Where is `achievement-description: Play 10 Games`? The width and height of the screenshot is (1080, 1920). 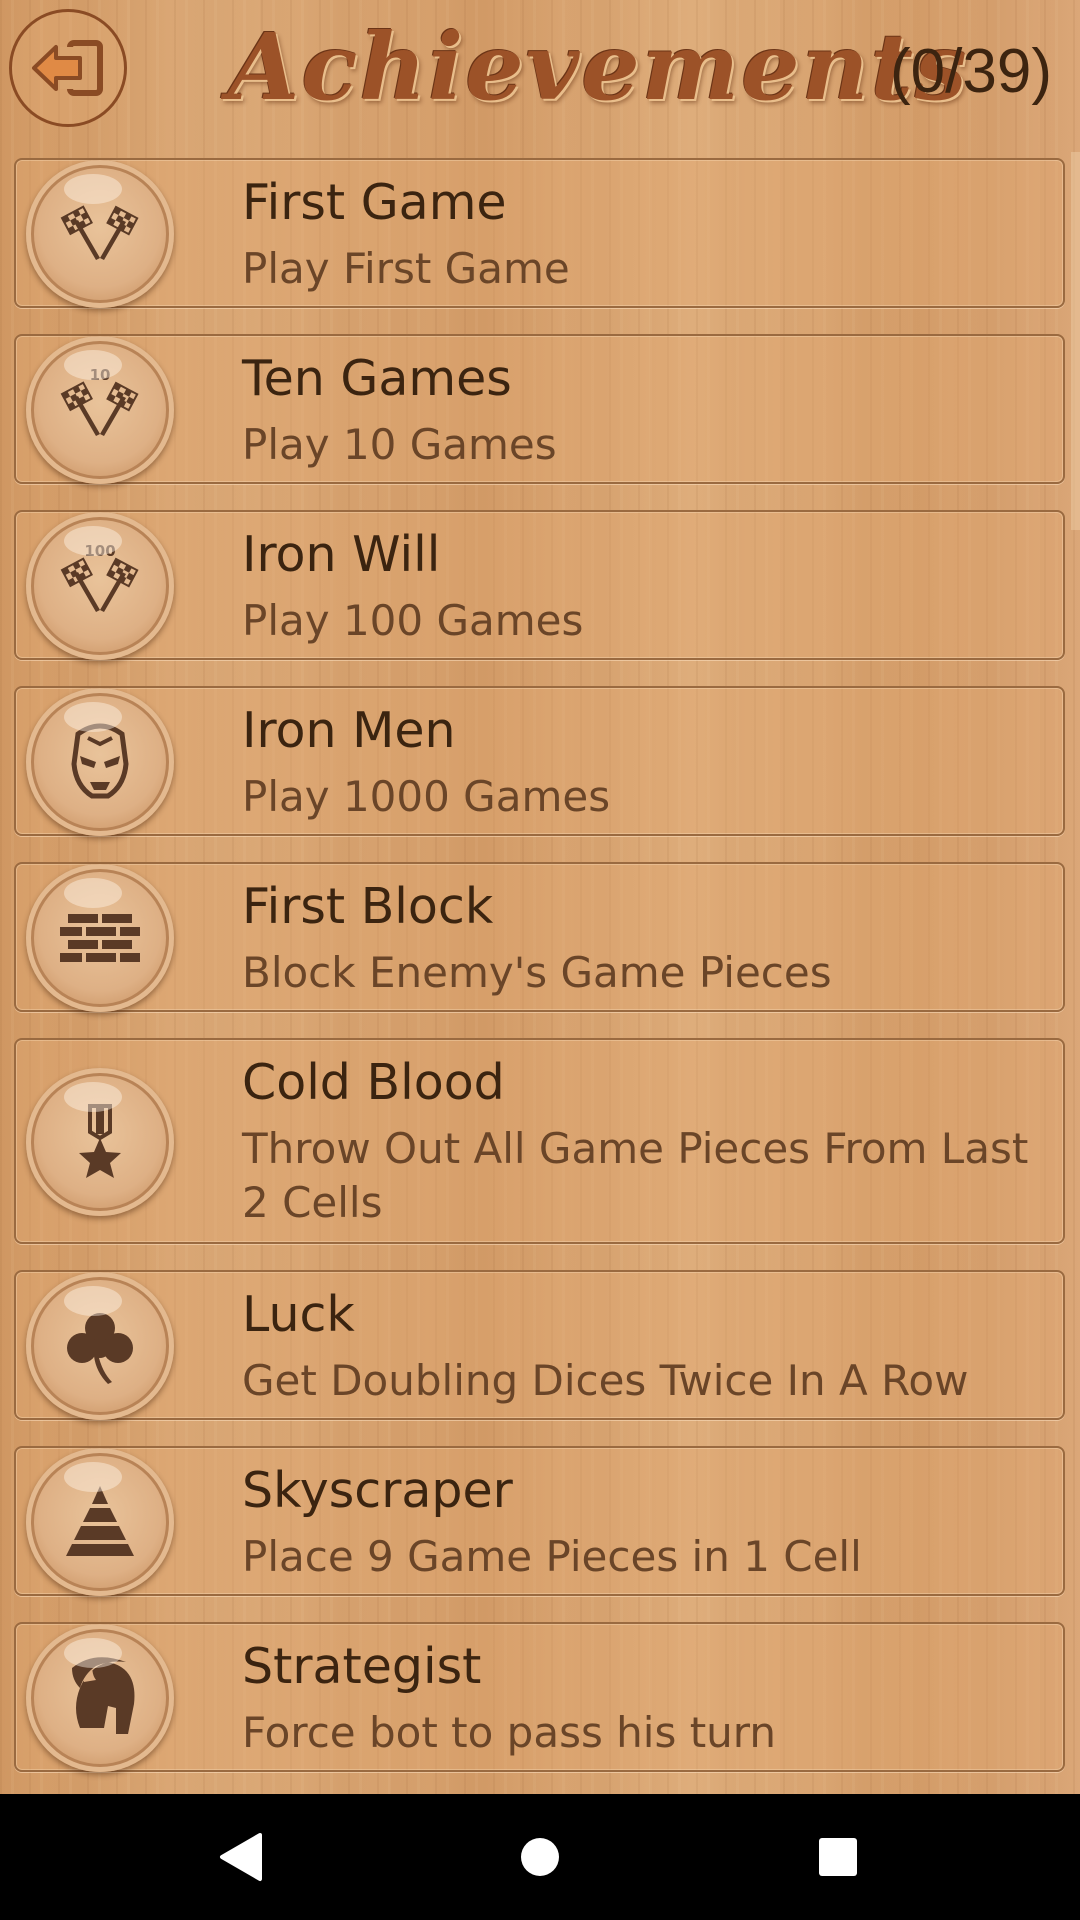 achievement-description: Play 10 Games is located at coordinates (399, 444).